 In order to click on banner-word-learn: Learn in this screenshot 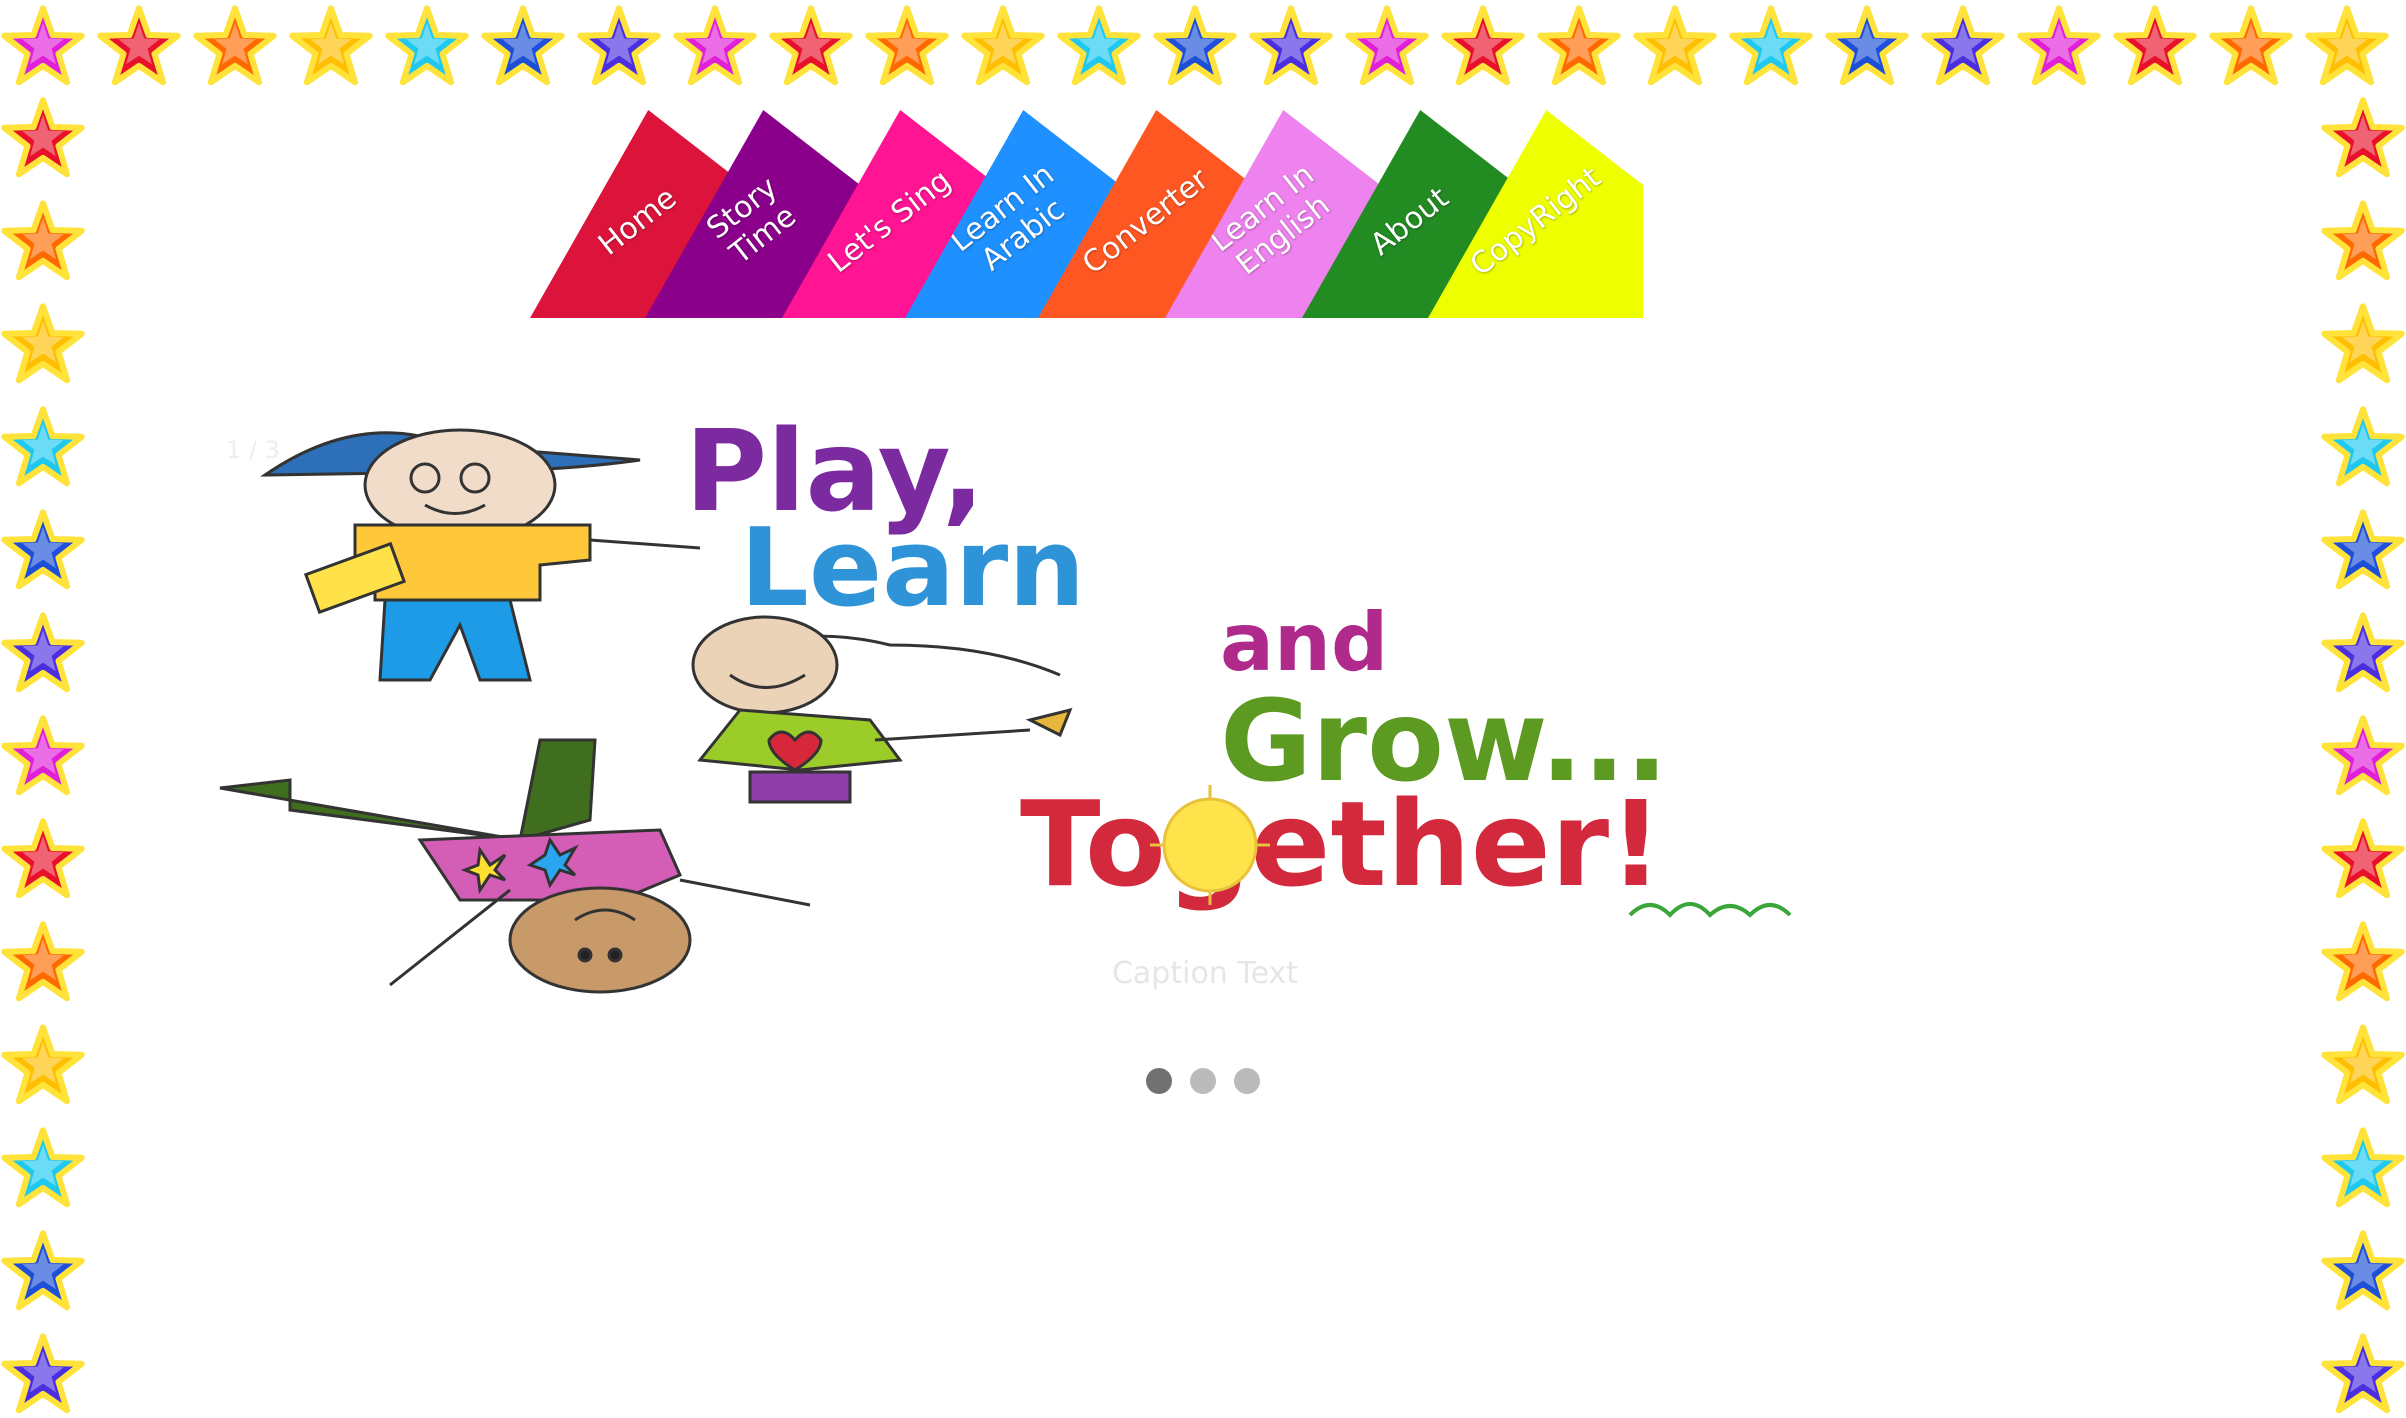, I will do `click(912, 568)`.